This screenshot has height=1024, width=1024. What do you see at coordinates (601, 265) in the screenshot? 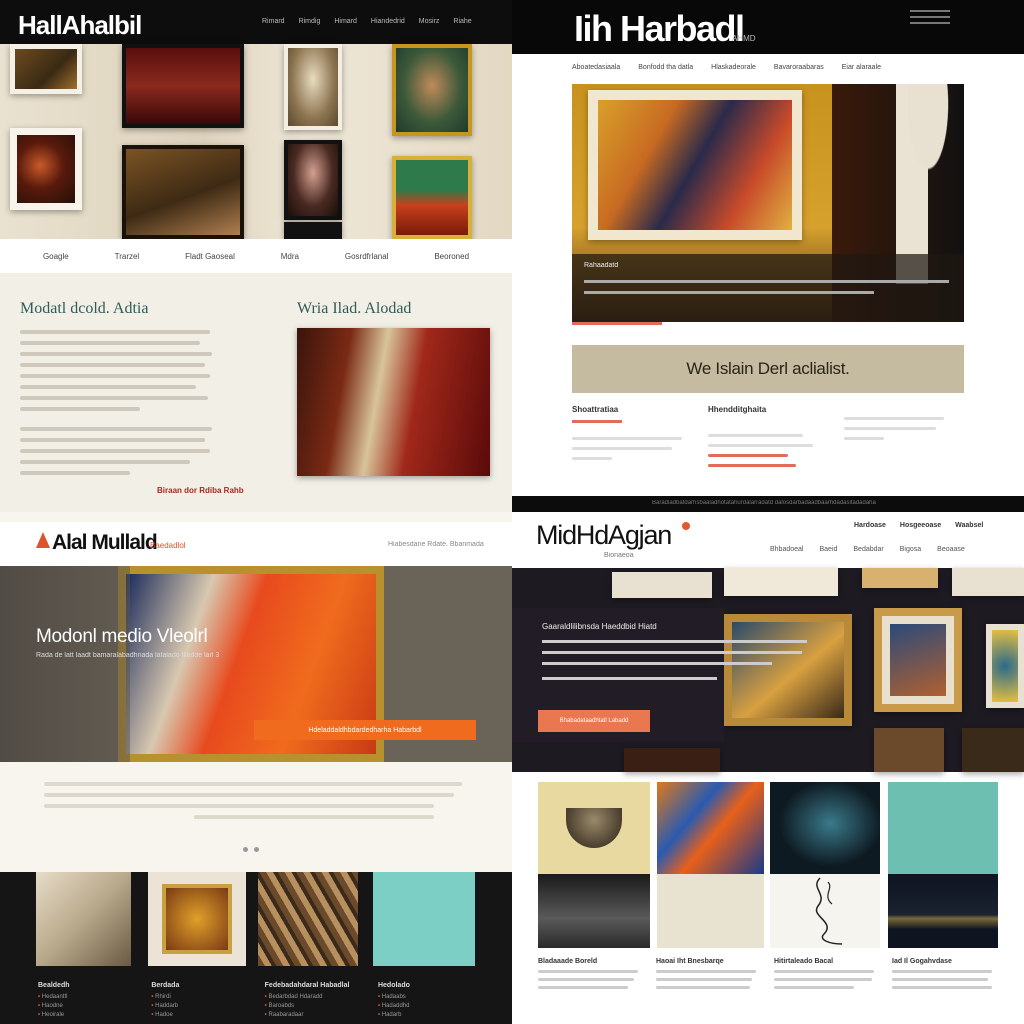
I see `feature-caption: Rahaadatd` at bounding box center [601, 265].